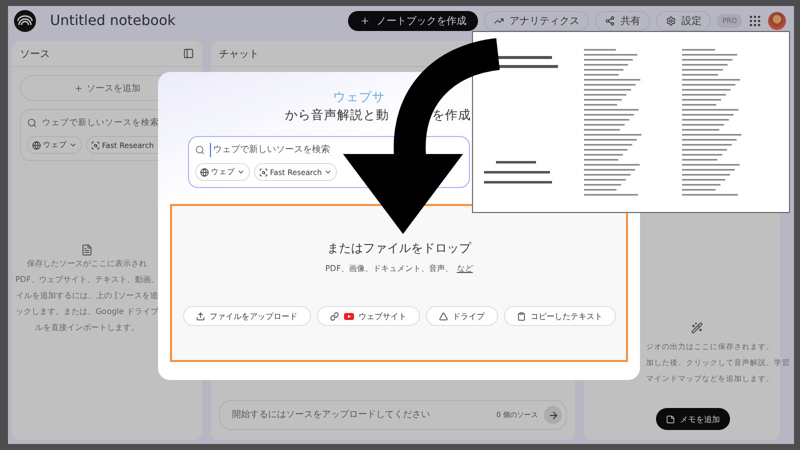 The height and width of the screenshot is (450, 800). I want to click on sidebar-toggle-icon, so click(188, 53).